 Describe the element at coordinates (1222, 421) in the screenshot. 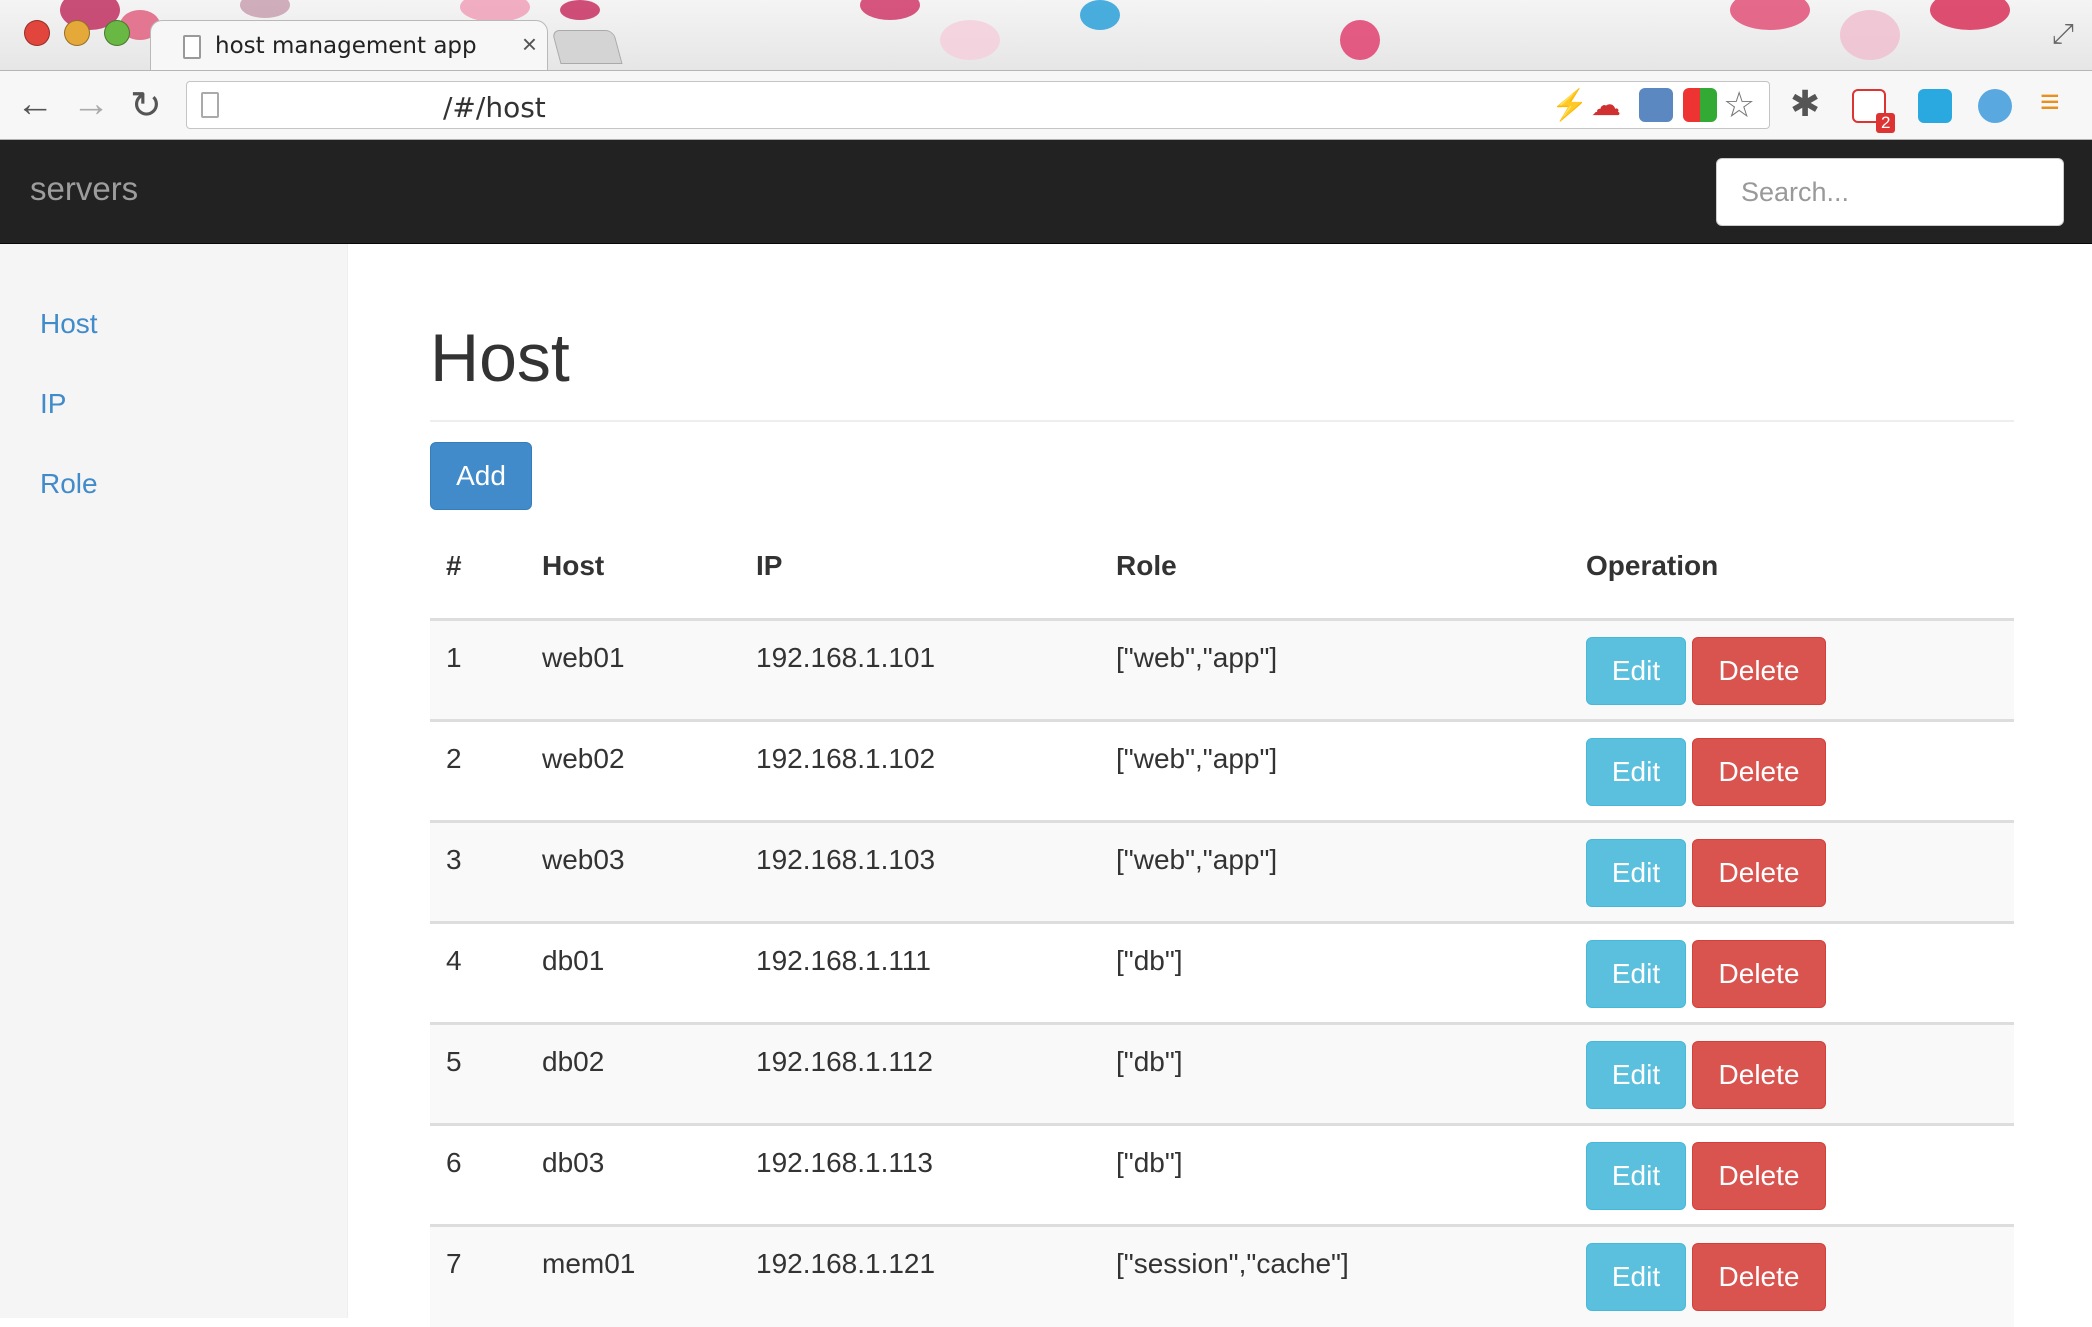

I see `divider` at that location.